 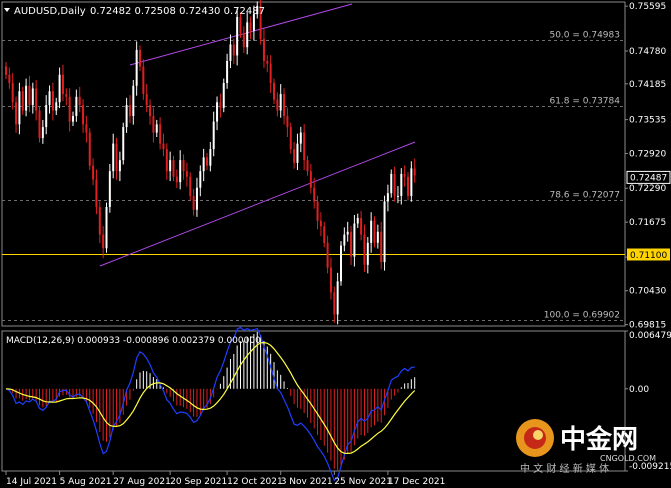 I want to click on price-tick-label: 0.75595, so click(x=647, y=7).